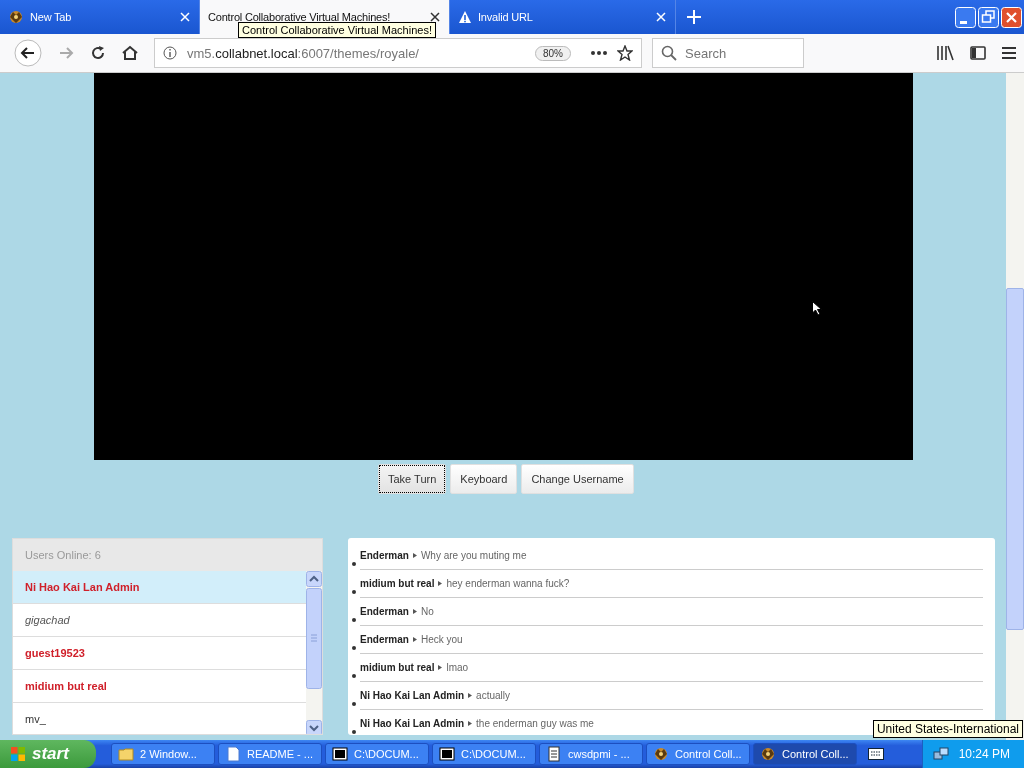  I want to click on user-list-item: Ni Hao Kai Lan Admin, so click(159, 587).